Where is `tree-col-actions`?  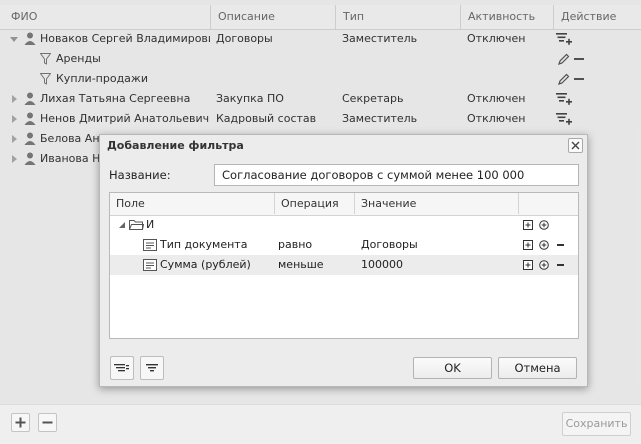
tree-col-actions is located at coordinates (548, 203).